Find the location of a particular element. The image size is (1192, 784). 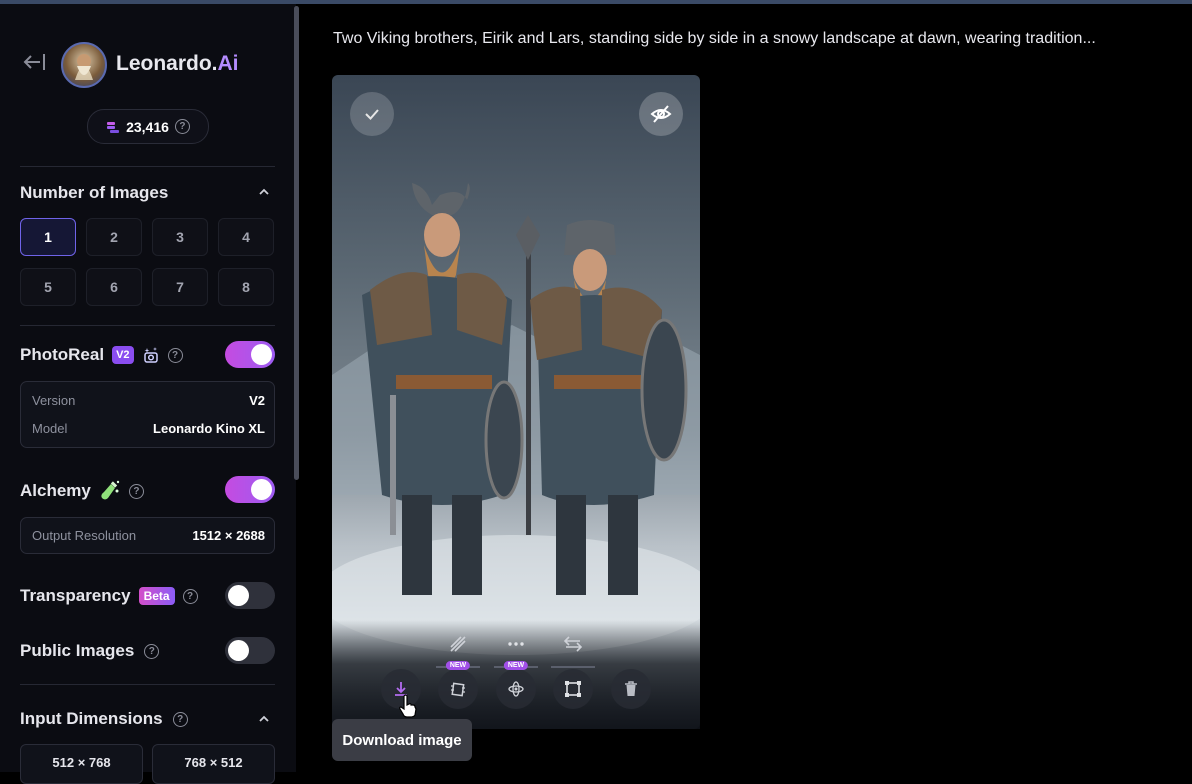

token-balance: 23,416 ? is located at coordinates (148, 126).